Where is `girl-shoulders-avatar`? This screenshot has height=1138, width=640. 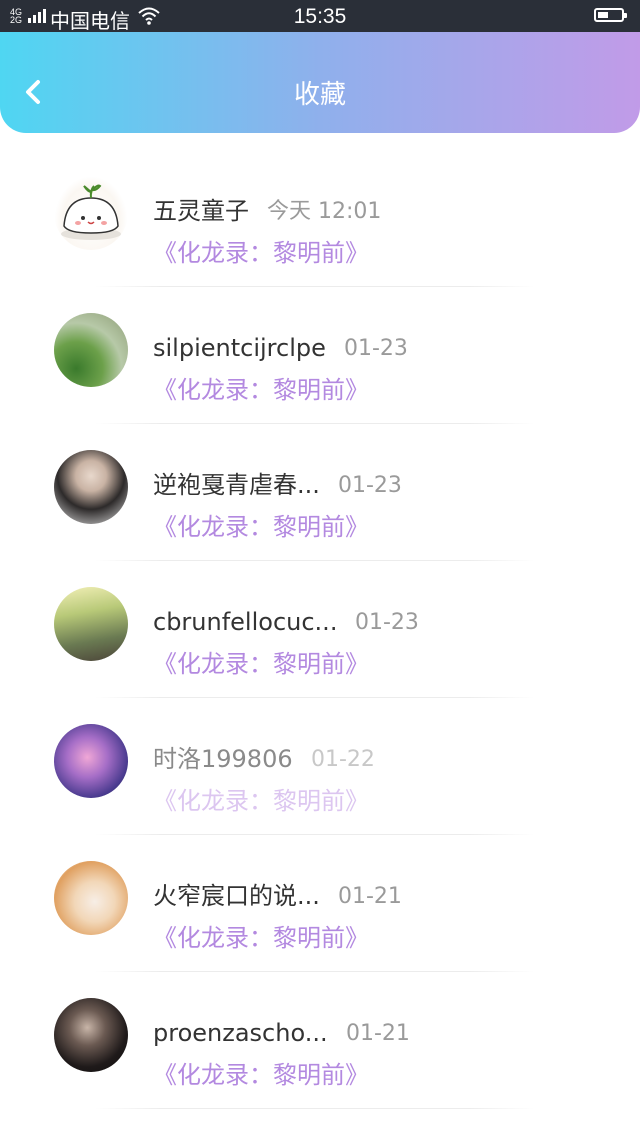
girl-shoulders-avatar is located at coordinates (91, 898).